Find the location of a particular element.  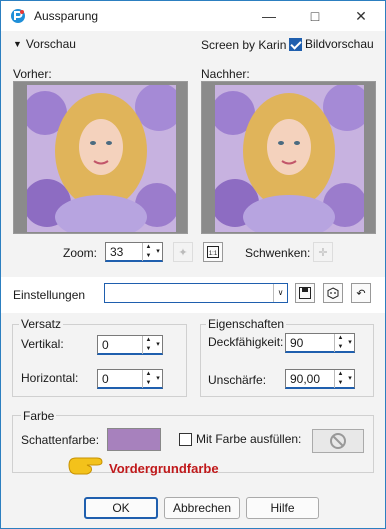

bildvorschau-checkbox: Bildvorschau is located at coordinates (331, 44).